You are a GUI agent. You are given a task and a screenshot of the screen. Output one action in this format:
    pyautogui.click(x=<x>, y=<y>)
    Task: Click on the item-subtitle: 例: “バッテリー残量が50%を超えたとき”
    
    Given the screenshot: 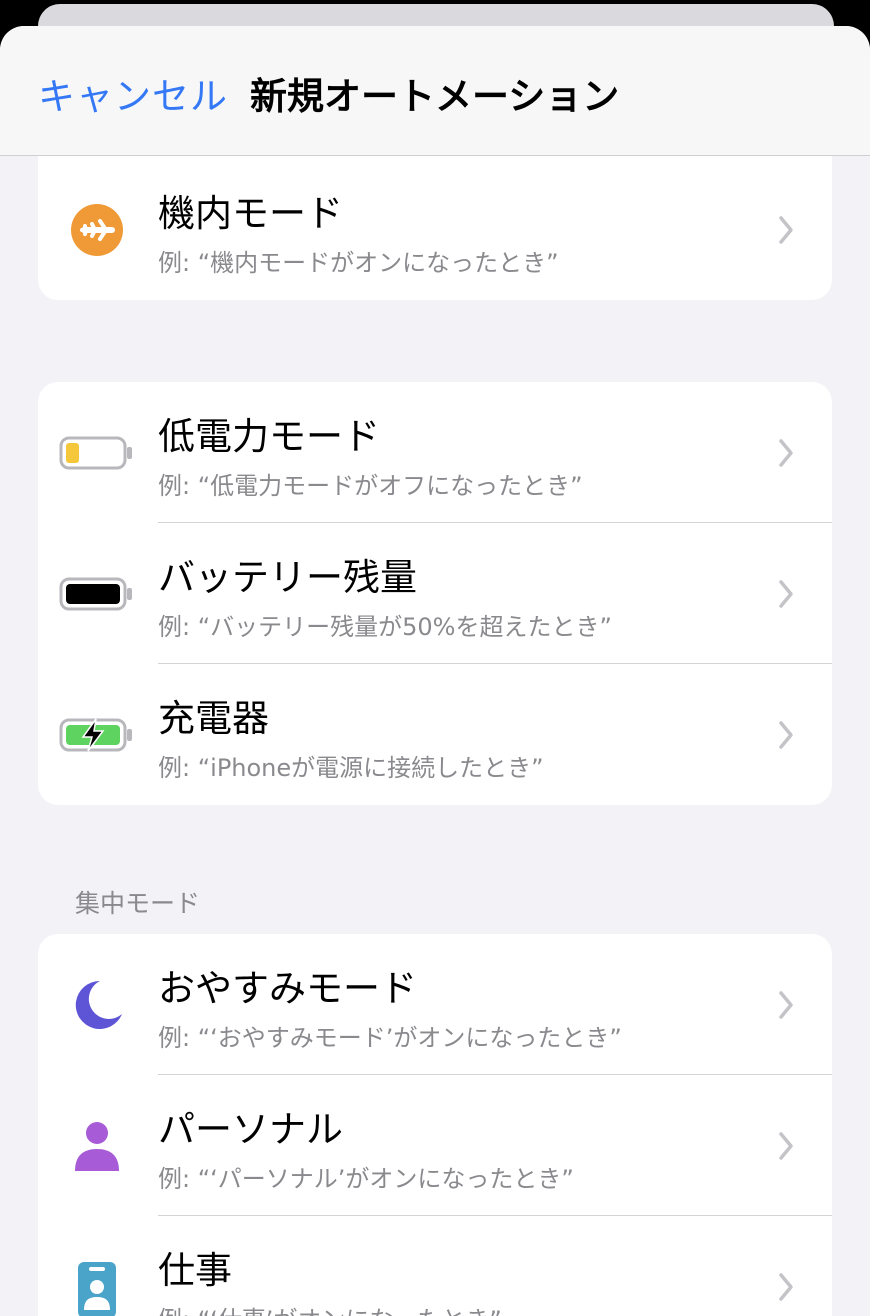 What is the action you would take?
    pyautogui.click(x=385, y=627)
    